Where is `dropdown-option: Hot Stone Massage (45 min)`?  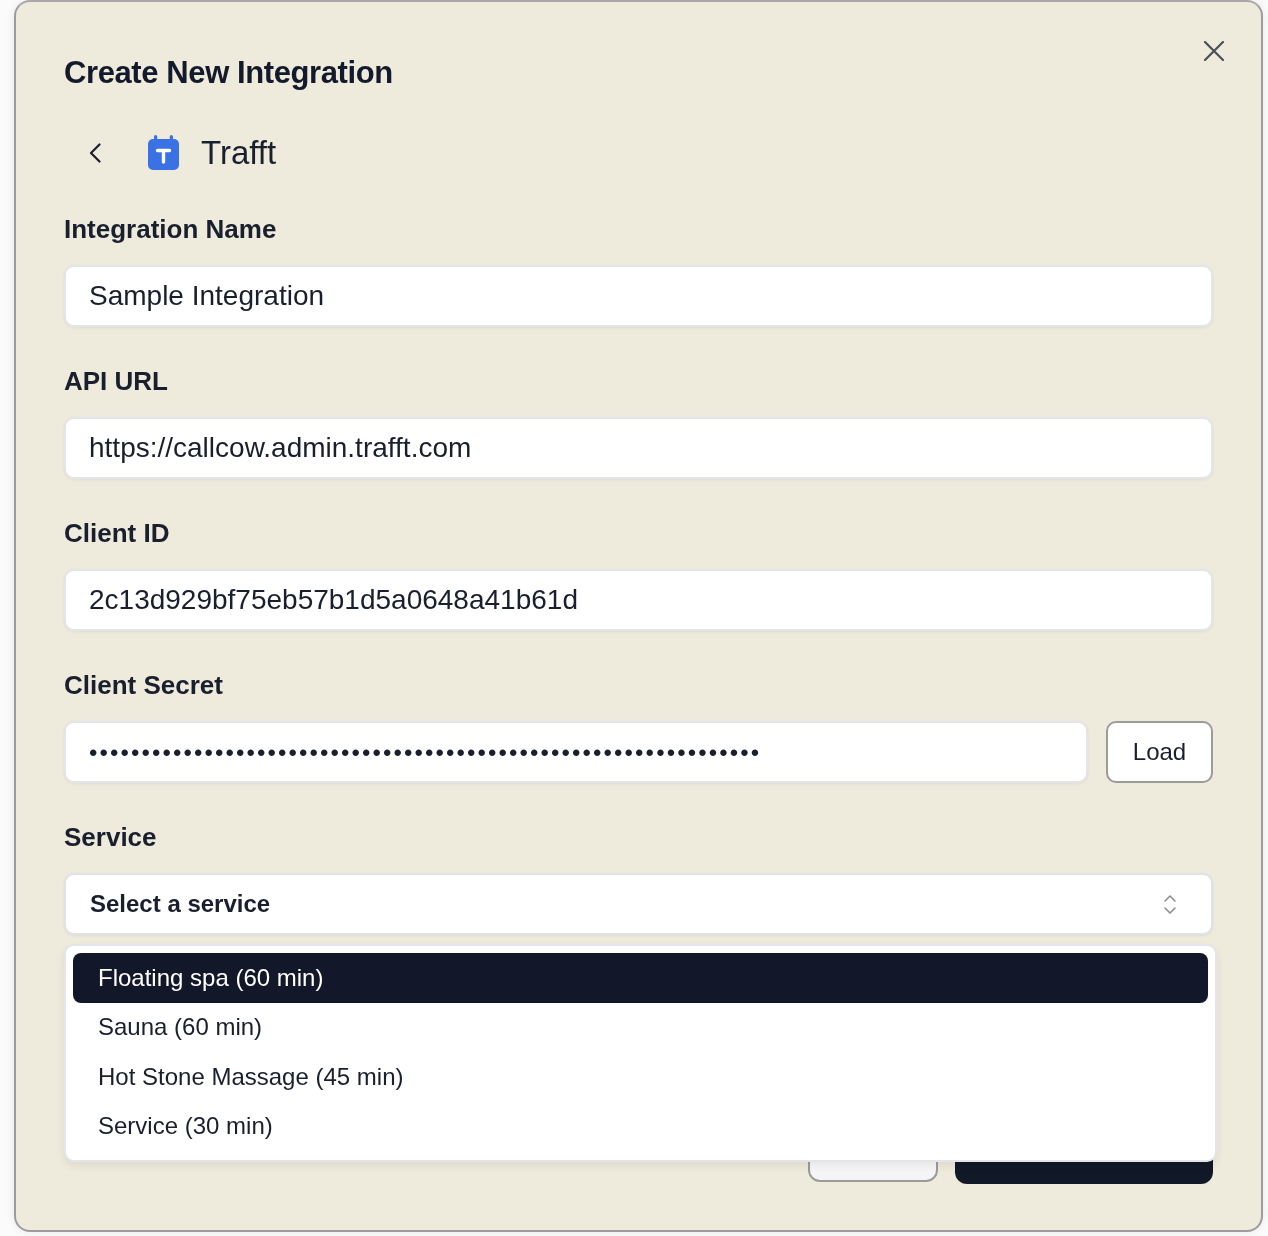 dropdown-option: Hot Stone Massage (45 min) is located at coordinates (640, 1077).